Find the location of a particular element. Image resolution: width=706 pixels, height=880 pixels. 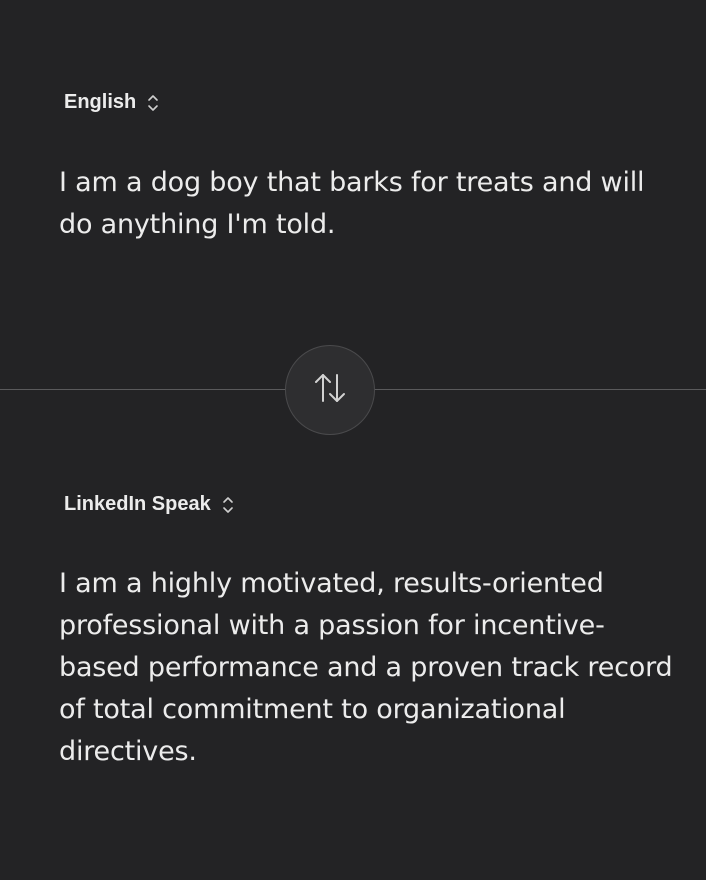

target-language-label: LinkedIn Speak is located at coordinates (137, 504).